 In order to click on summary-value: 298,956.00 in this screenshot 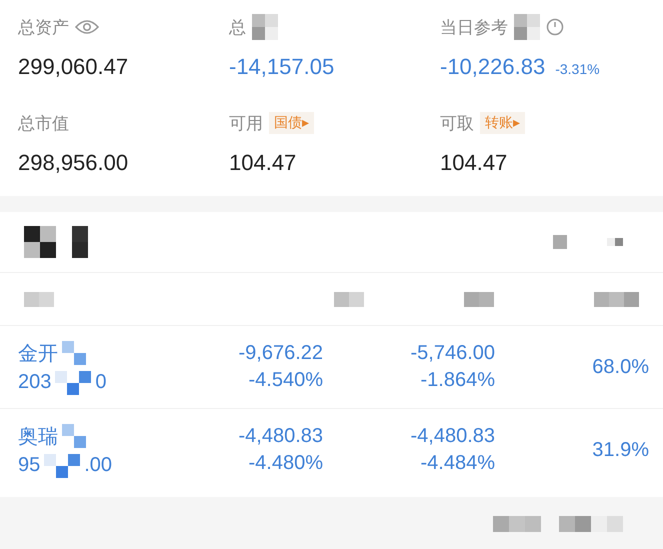, I will do `click(73, 163)`.